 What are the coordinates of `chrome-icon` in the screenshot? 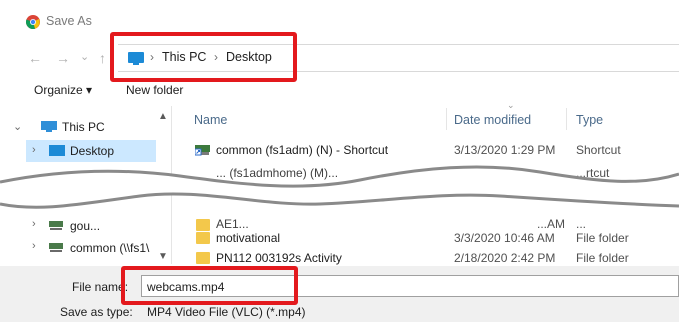 It's located at (33, 22).